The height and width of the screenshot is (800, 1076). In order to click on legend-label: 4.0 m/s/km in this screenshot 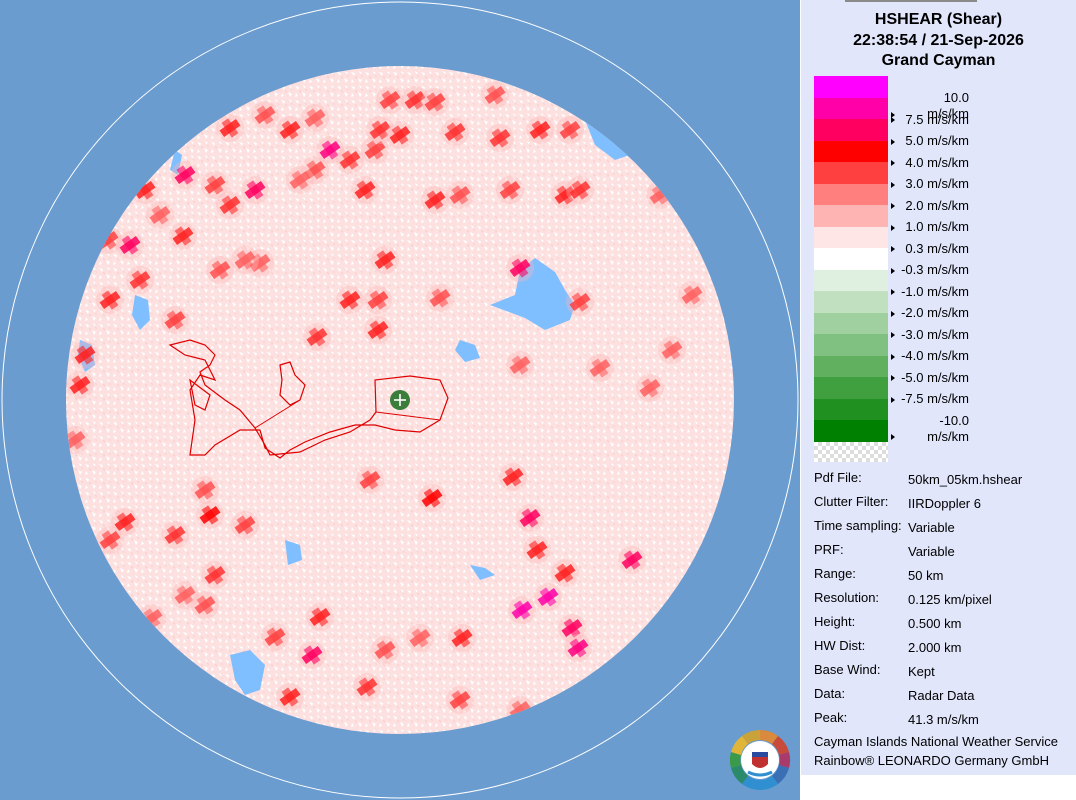, I will do `click(936, 163)`.